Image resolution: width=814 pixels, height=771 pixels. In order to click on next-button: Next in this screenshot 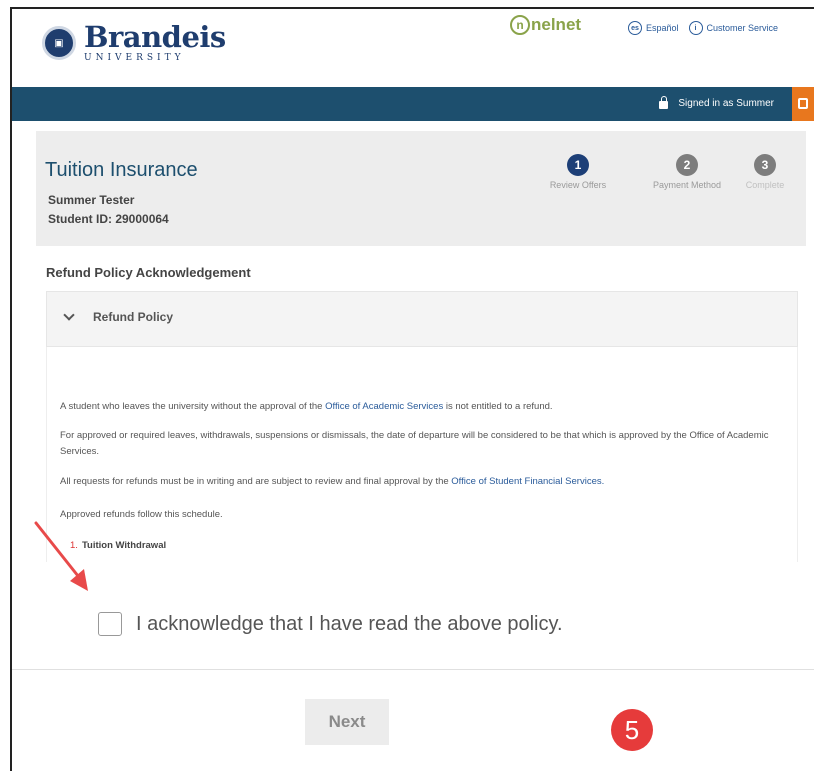, I will do `click(347, 722)`.